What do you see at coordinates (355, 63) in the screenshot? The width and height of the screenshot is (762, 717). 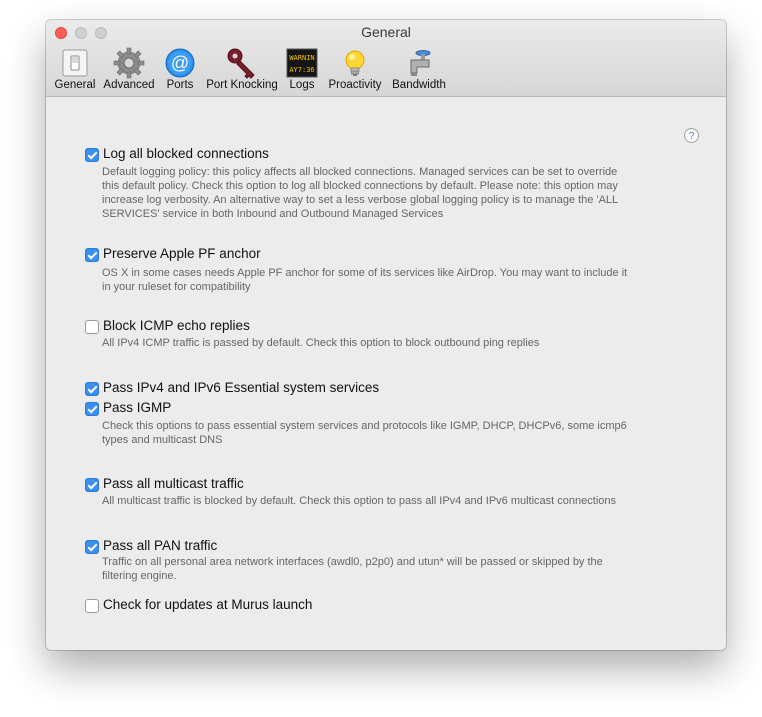 I see `lightbulb-icon` at bounding box center [355, 63].